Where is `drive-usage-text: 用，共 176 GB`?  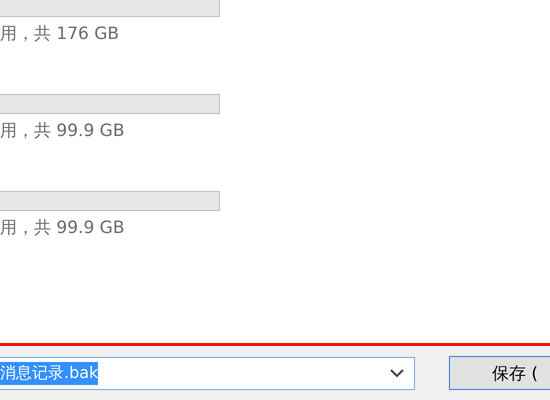 drive-usage-text: 用，共 176 GB is located at coordinates (60, 34).